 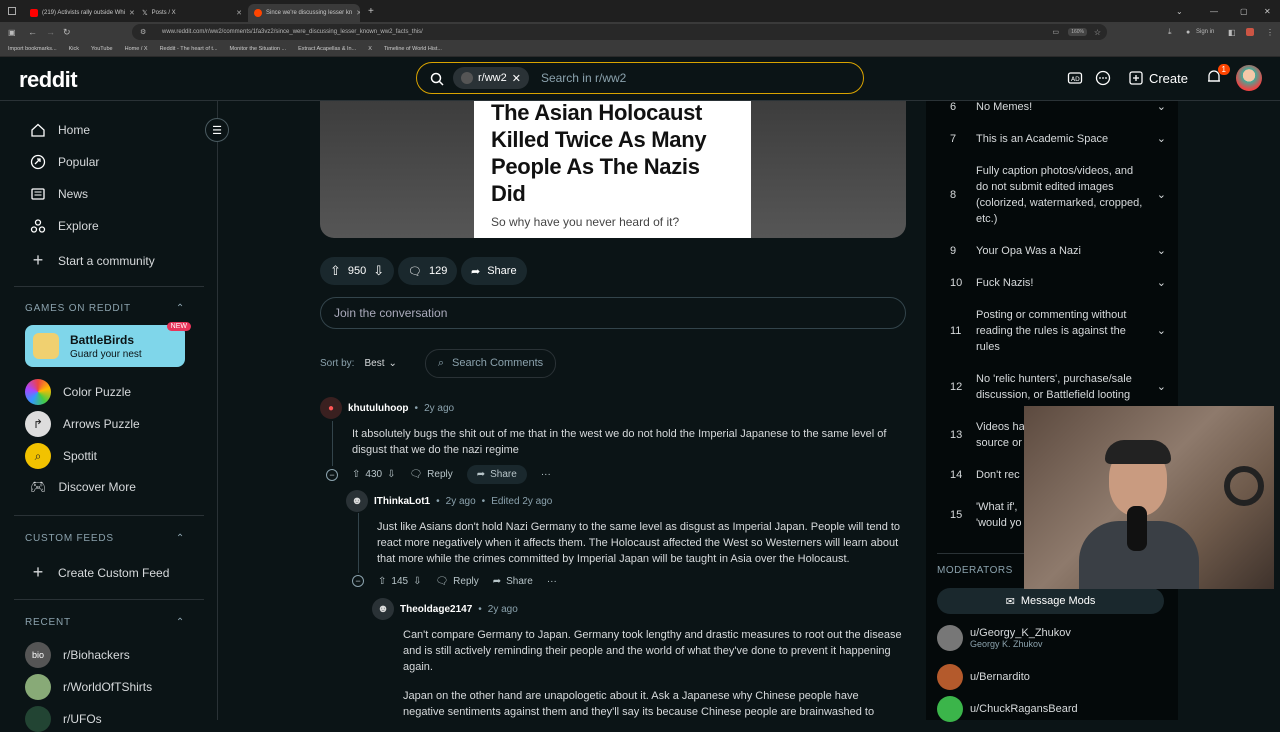 What do you see at coordinates (380, 363) in the screenshot?
I see `sort-dropdown: Best ⌄` at bounding box center [380, 363].